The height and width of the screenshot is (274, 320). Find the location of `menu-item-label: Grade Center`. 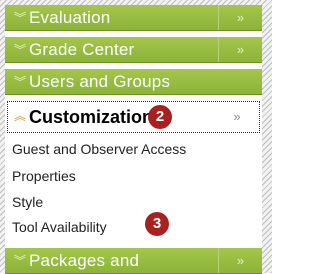

menu-item-label: Grade Center is located at coordinates (82, 49).